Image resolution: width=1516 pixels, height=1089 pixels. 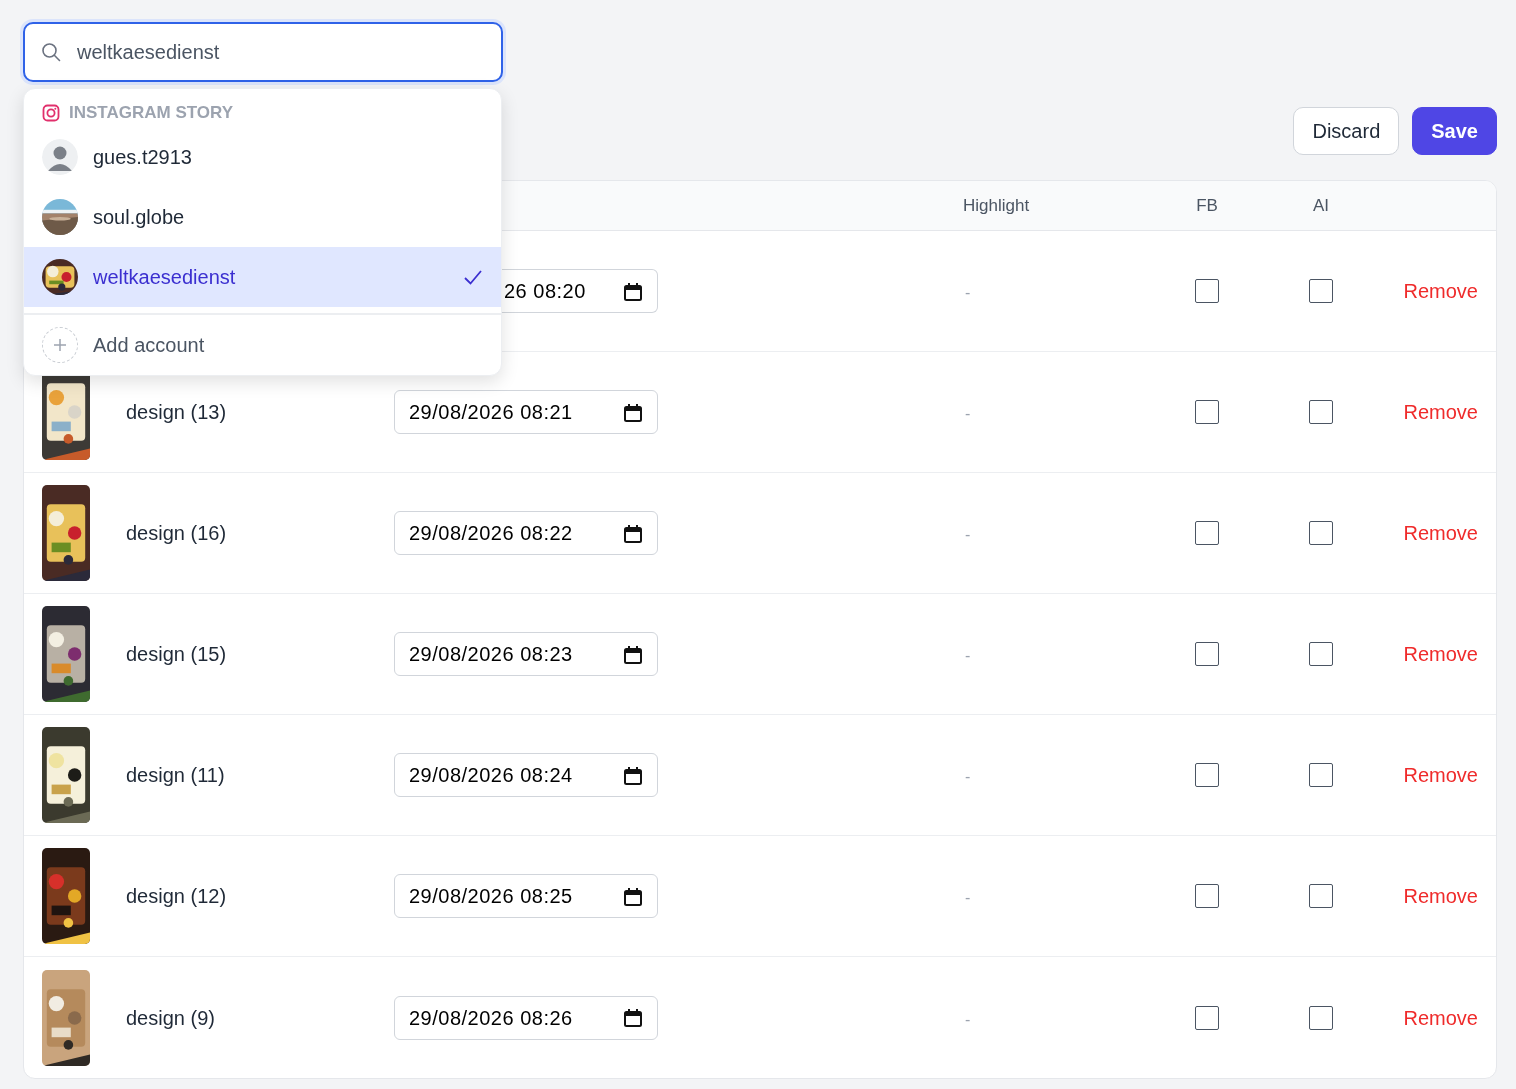 What do you see at coordinates (526, 1017) in the screenshot?
I see `date-time-field: 29/08/2026 08:26` at bounding box center [526, 1017].